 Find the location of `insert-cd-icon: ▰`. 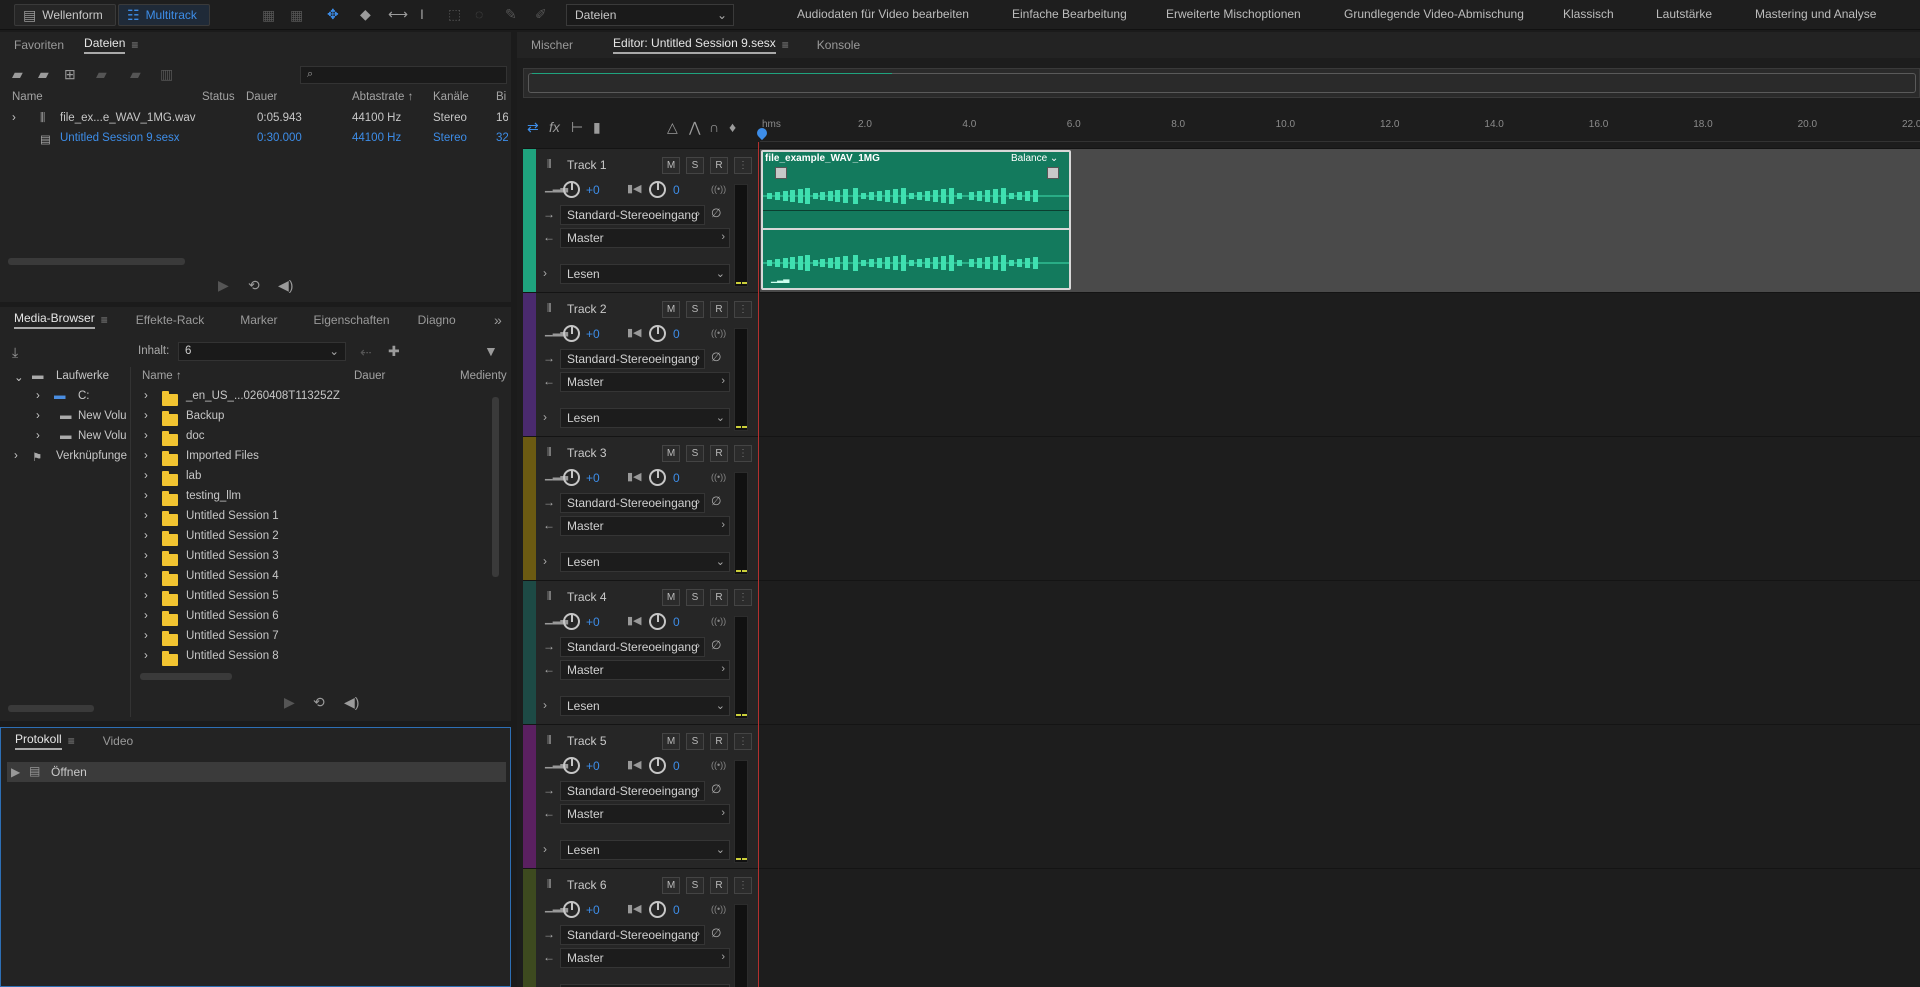

insert-cd-icon: ▰ is located at coordinates (135, 74).